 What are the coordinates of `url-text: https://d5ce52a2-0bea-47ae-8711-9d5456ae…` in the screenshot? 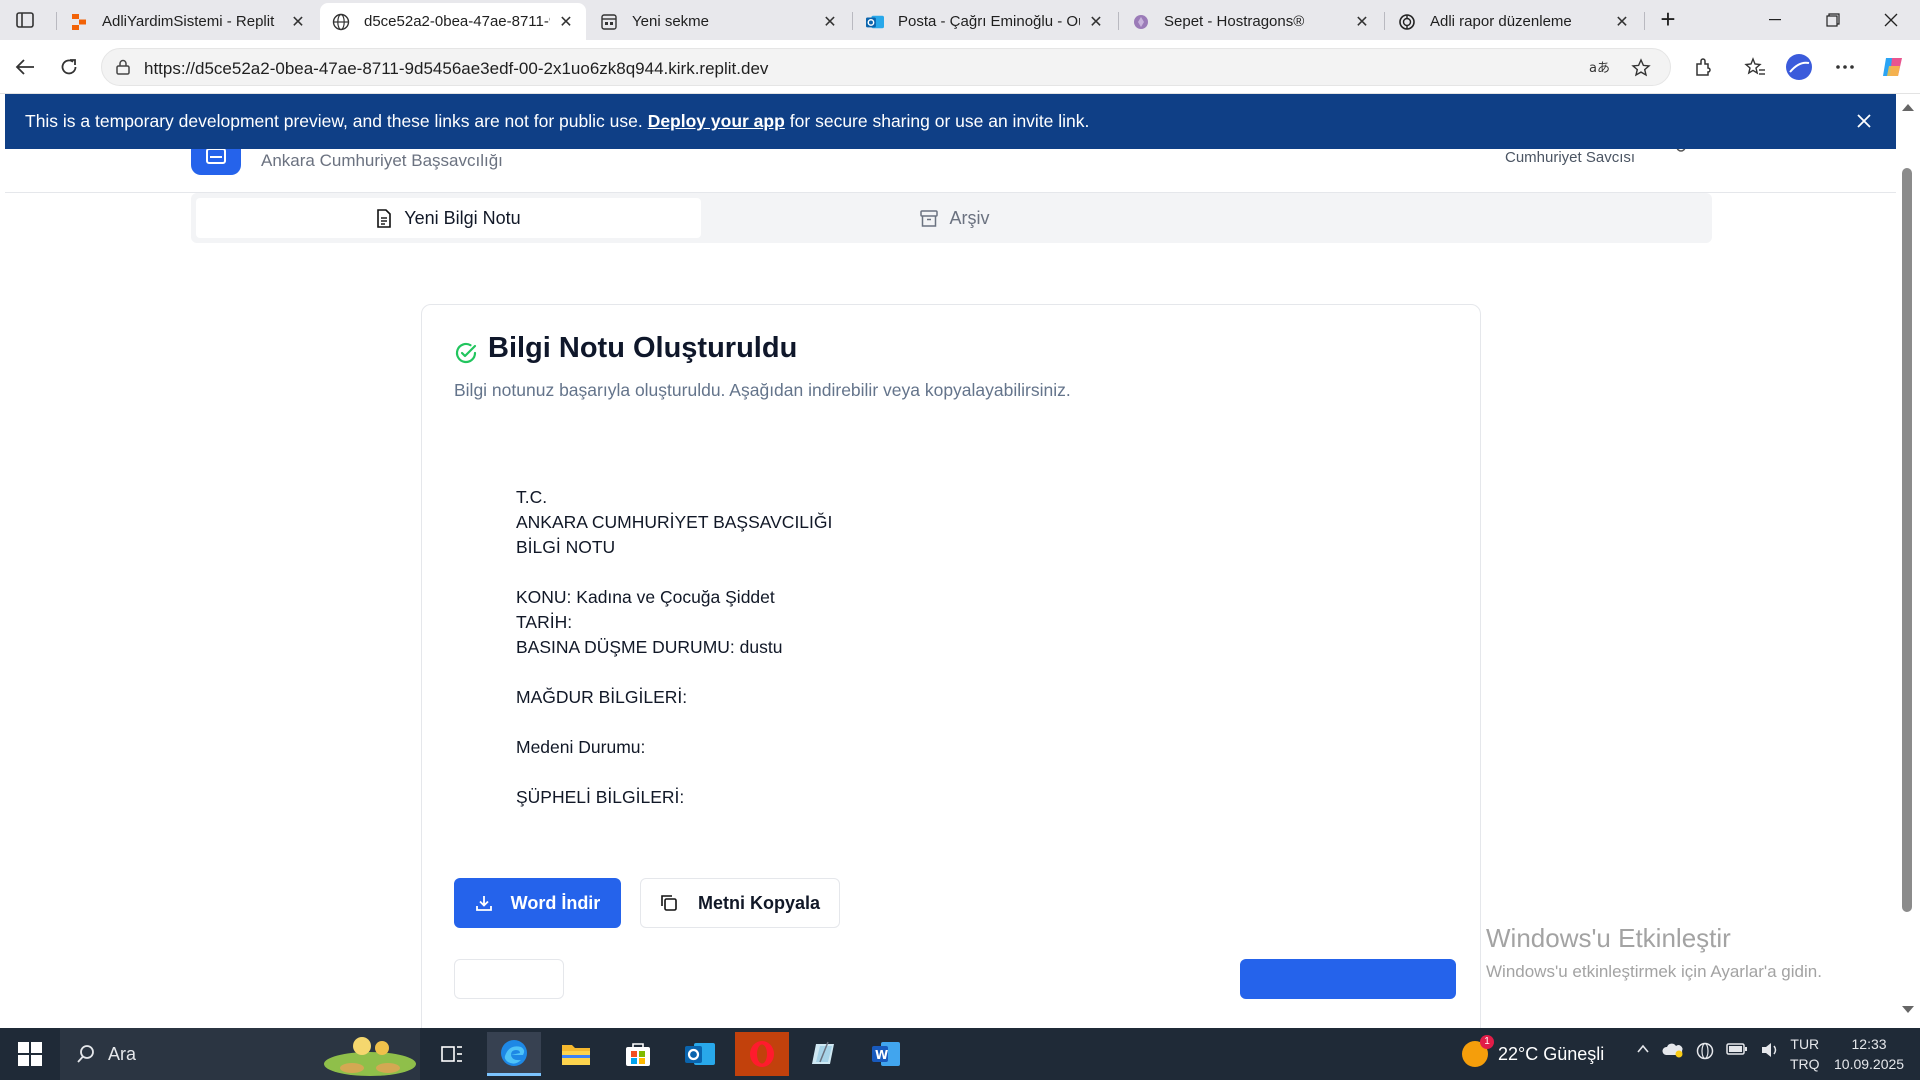 It's located at (456, 68).